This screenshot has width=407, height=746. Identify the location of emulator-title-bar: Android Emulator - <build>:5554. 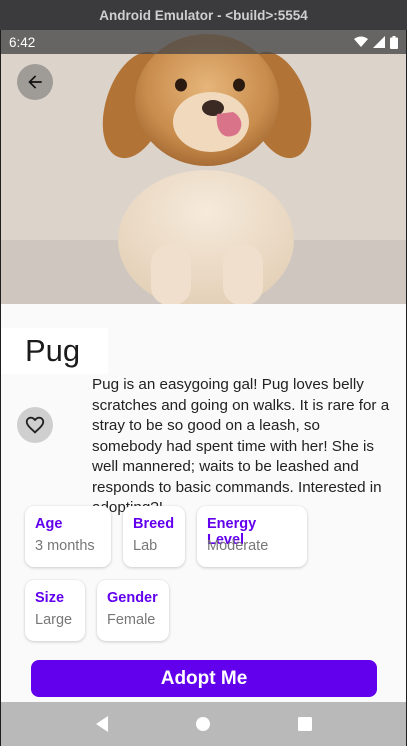
(203, 15).